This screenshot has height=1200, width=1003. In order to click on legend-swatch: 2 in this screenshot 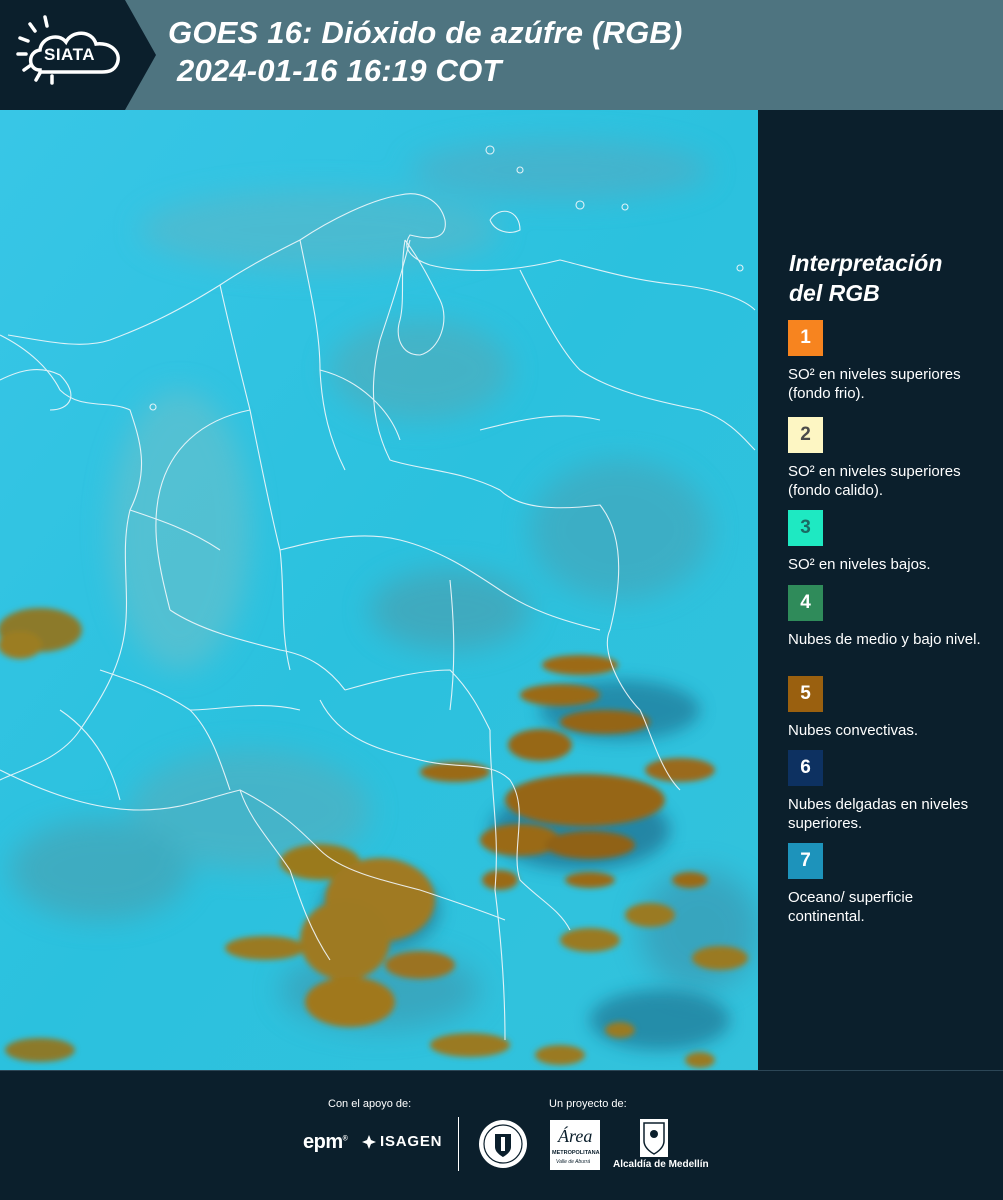, I will do `click(805, 435)`.